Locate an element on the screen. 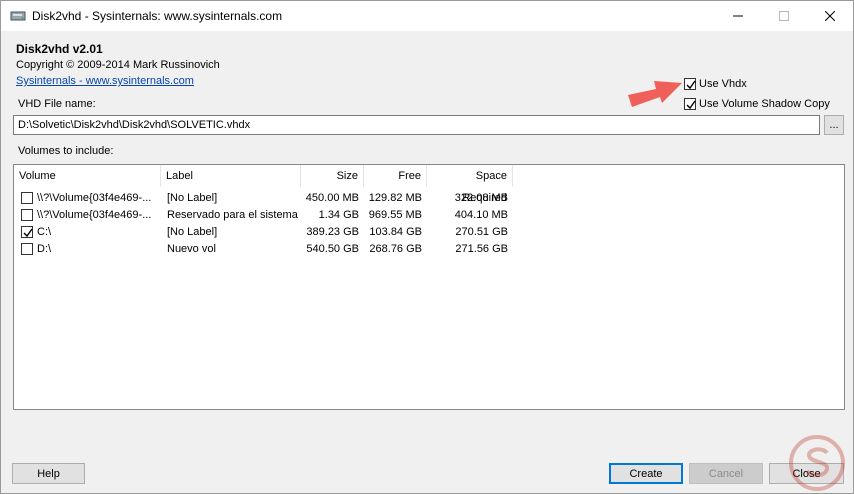  free-cell: 129.82 MB is located at coordinates (395, 198).